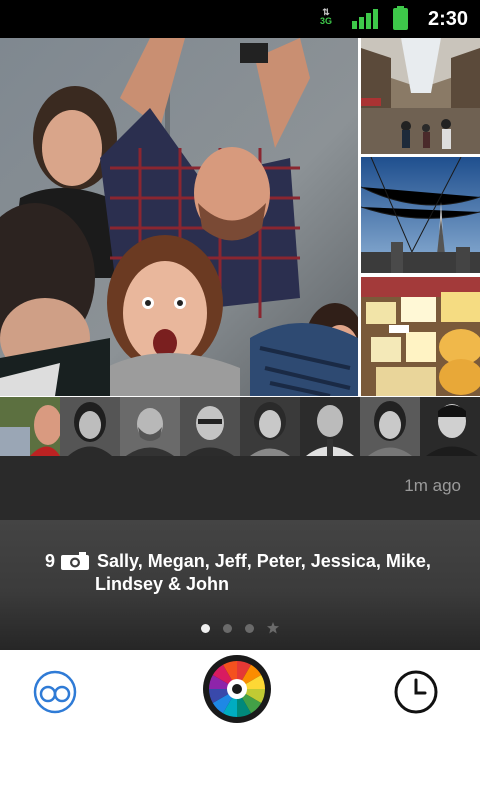  What do you see at coordinates (162, 584) in the screenshot?
I see `participants-line2: Lindsey & John` at bounding box center [162, 584].